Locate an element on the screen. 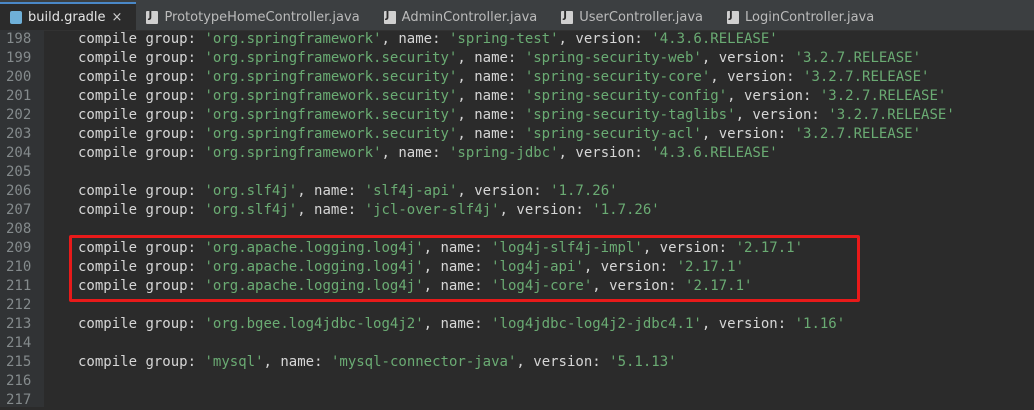 This screenshot has height=410, width=1034. tab-admin-controller: AdminController.java is located at coordinates (463, 17).